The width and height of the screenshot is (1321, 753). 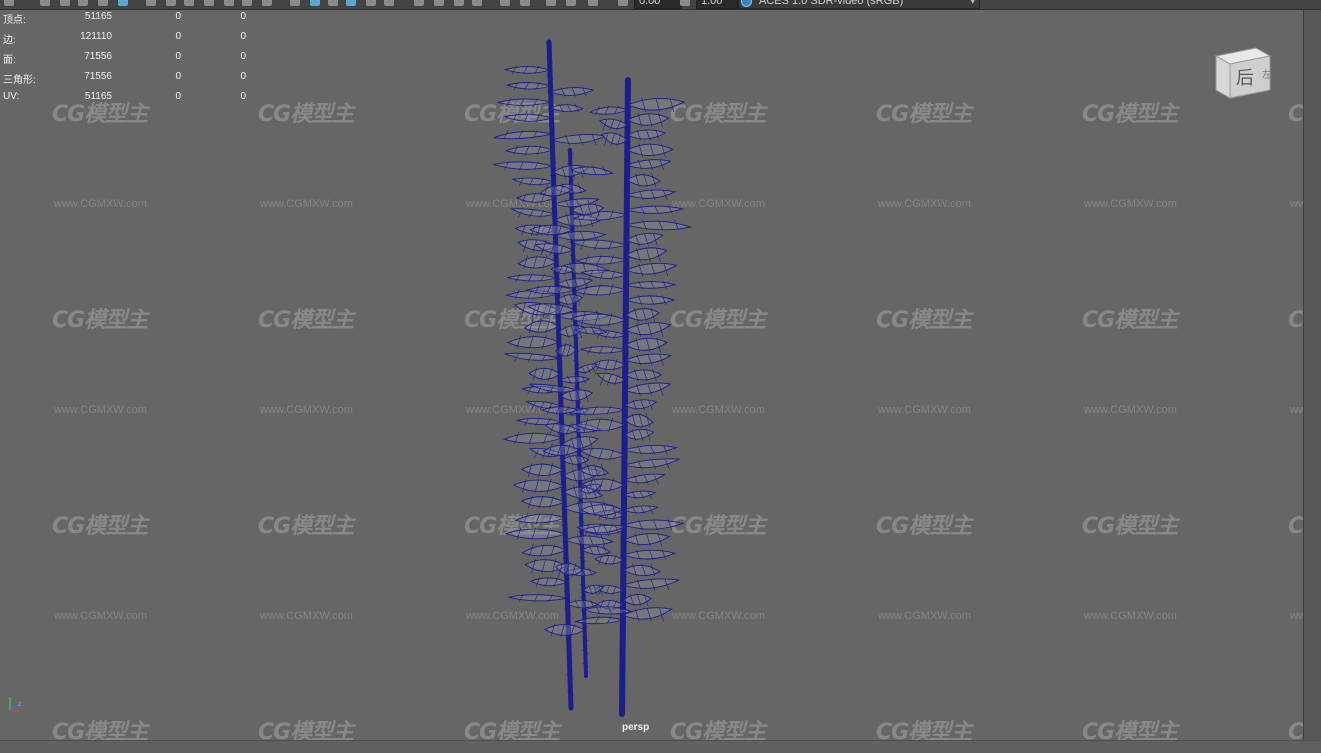 I want to click on xray-joints-icon, so click(x=459, y=3).